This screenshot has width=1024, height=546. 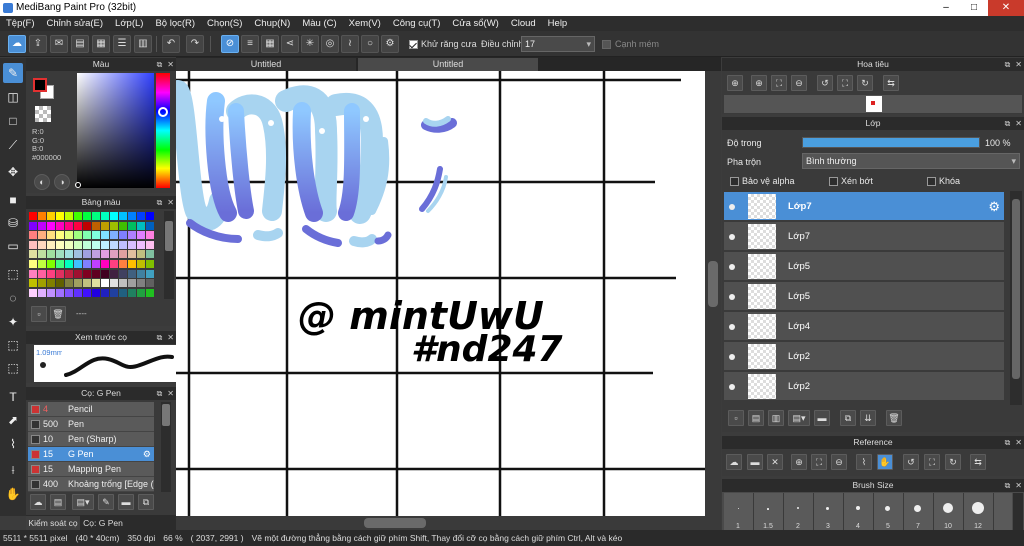 I want to click on snap-off-icon: ⊘, so click(x=230, y=44).